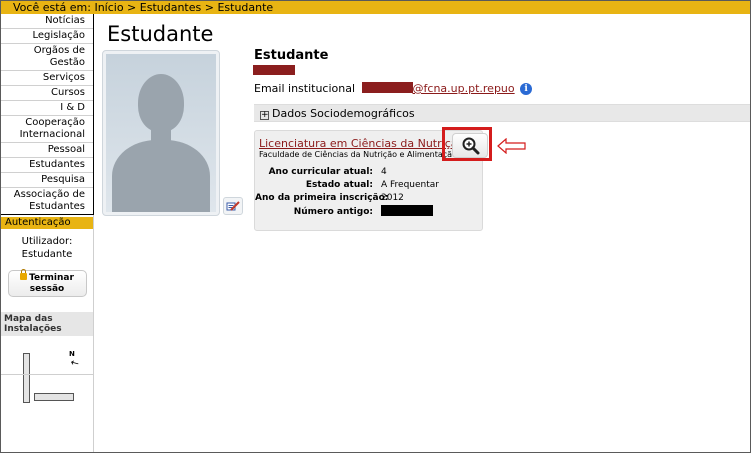  I want to click on detail-row: Ano curricular atual: 4, so click(355, 172).